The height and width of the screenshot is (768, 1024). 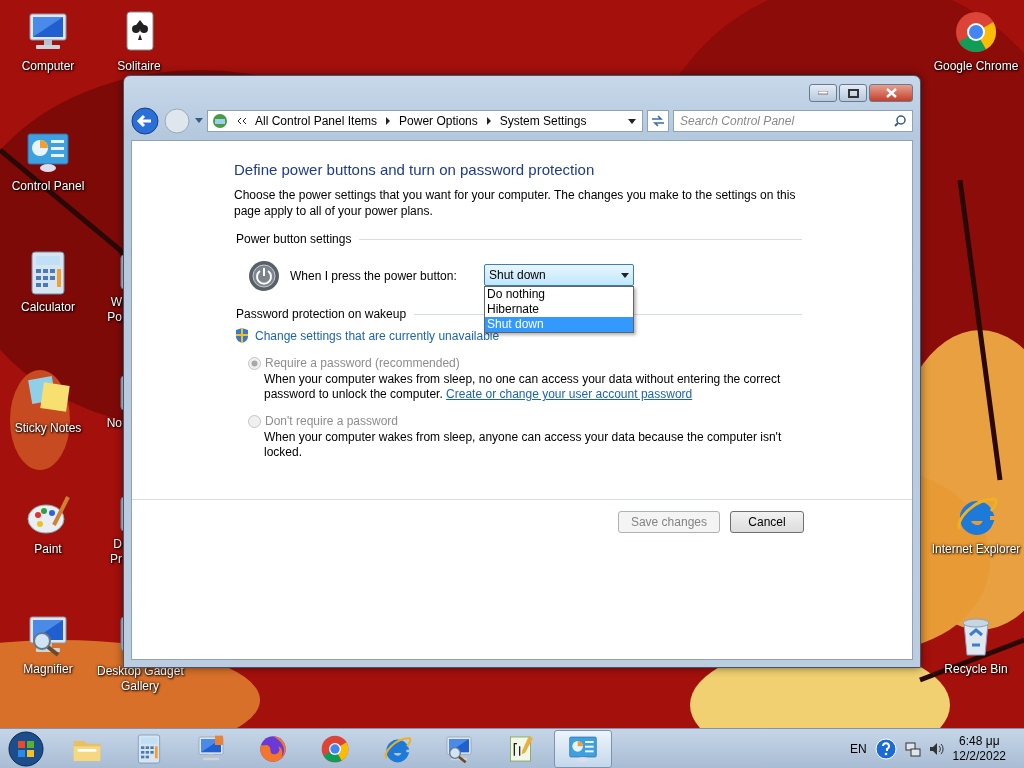 I want to click on icon-label: Solitaire, so click(x=139, y=66).